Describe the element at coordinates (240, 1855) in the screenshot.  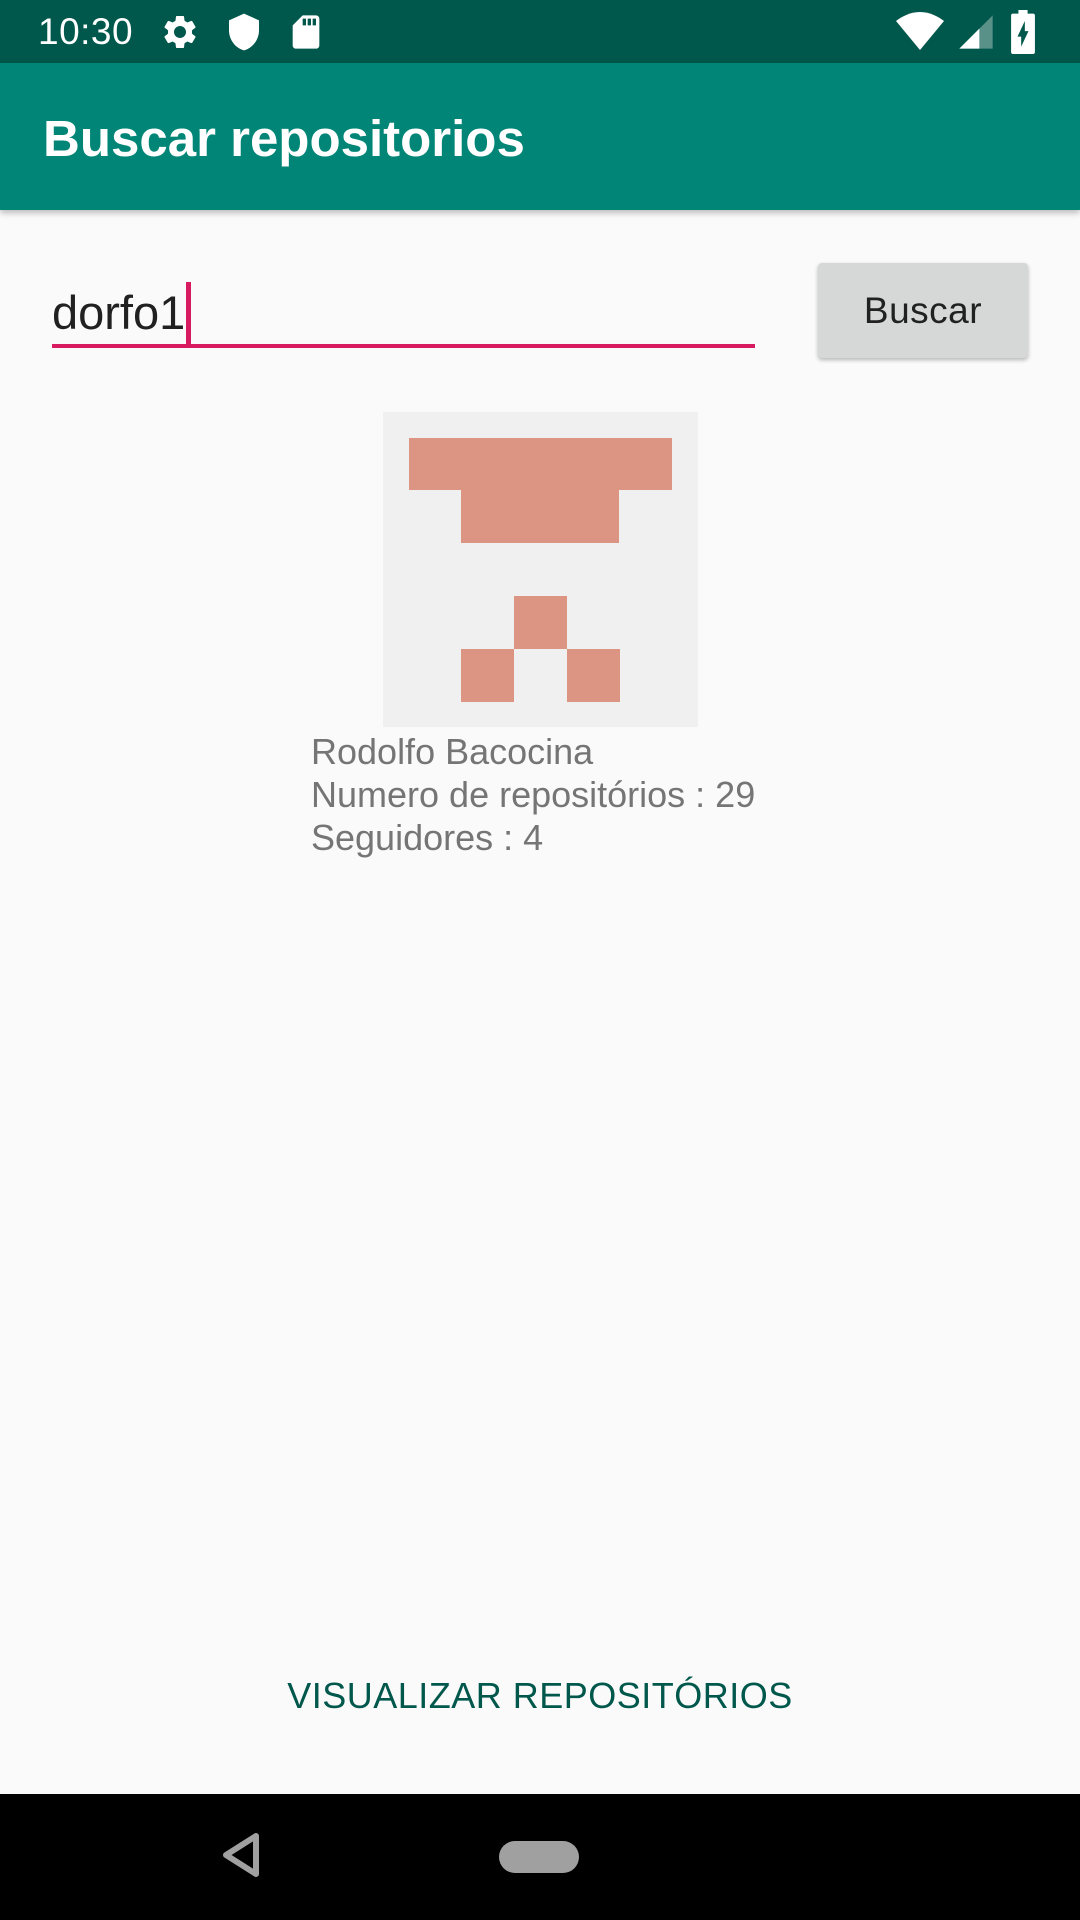
I see `back-icon` at that location.